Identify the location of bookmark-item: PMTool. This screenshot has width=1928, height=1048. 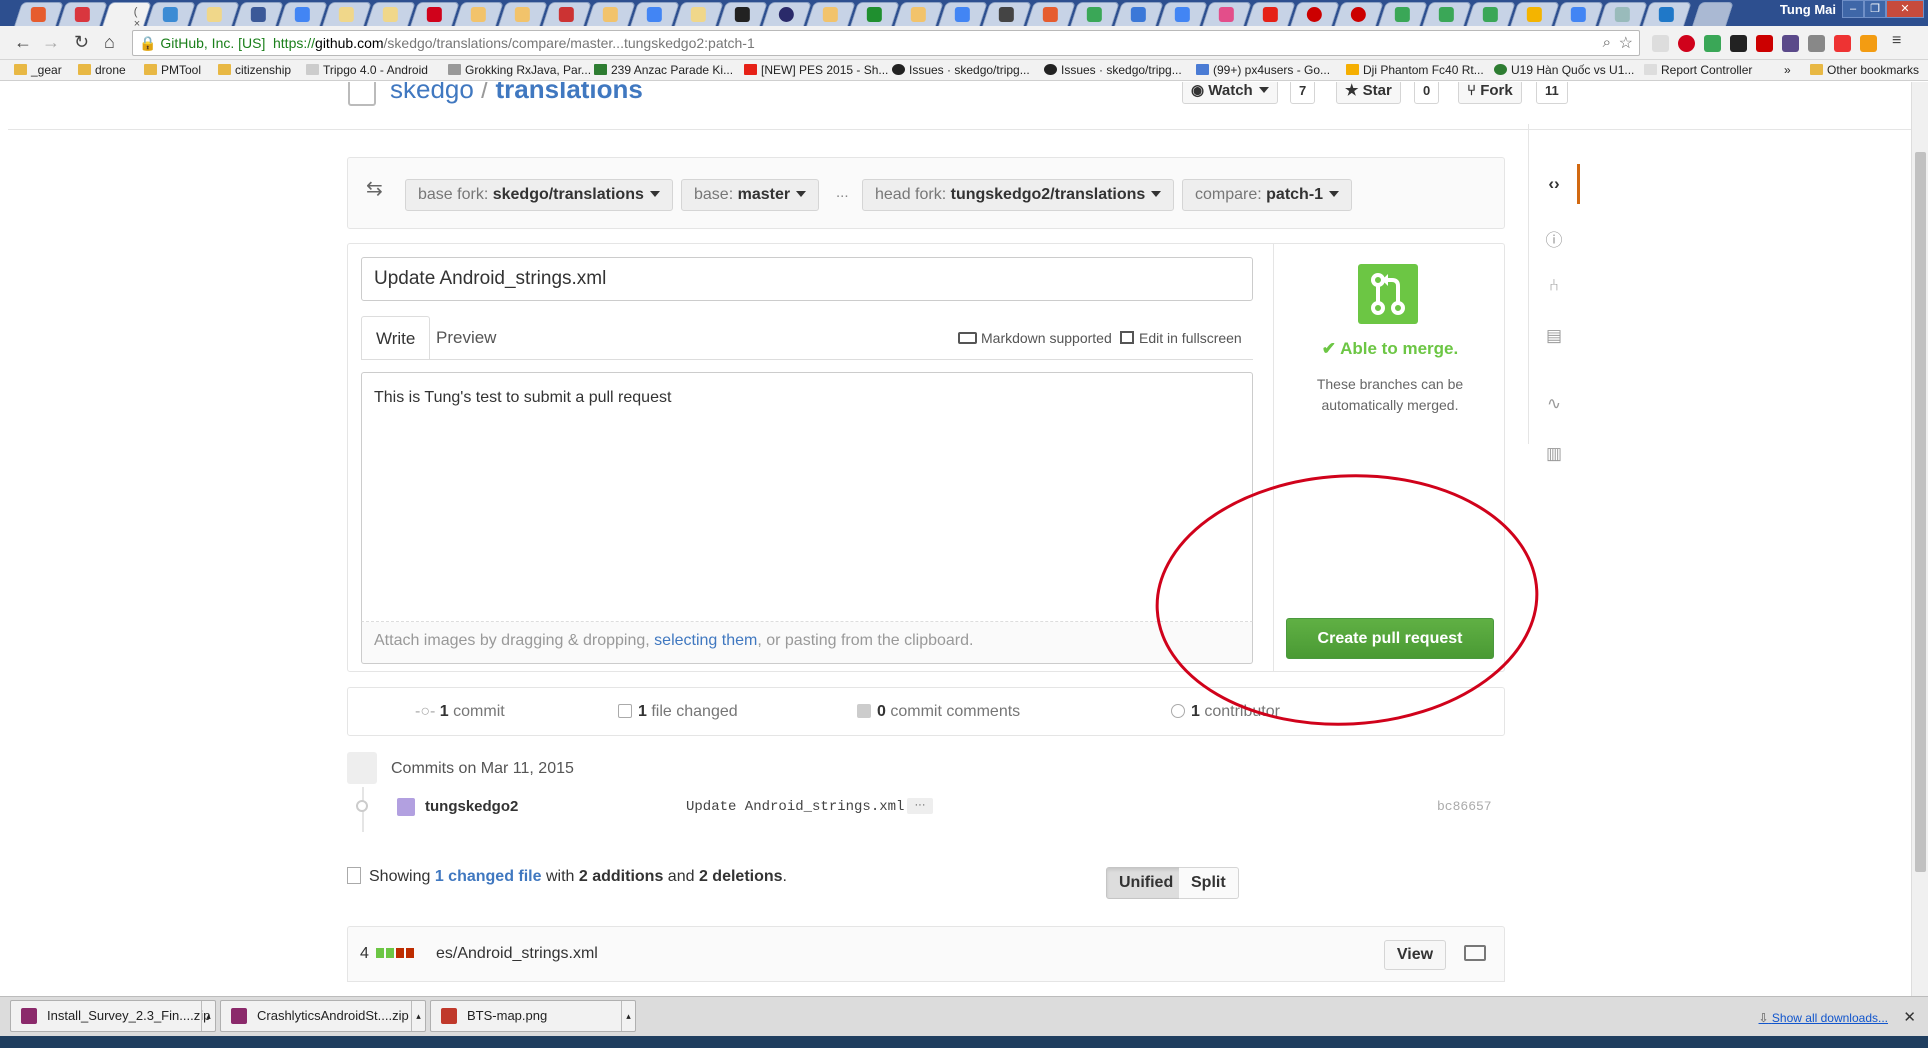
(172, 70).